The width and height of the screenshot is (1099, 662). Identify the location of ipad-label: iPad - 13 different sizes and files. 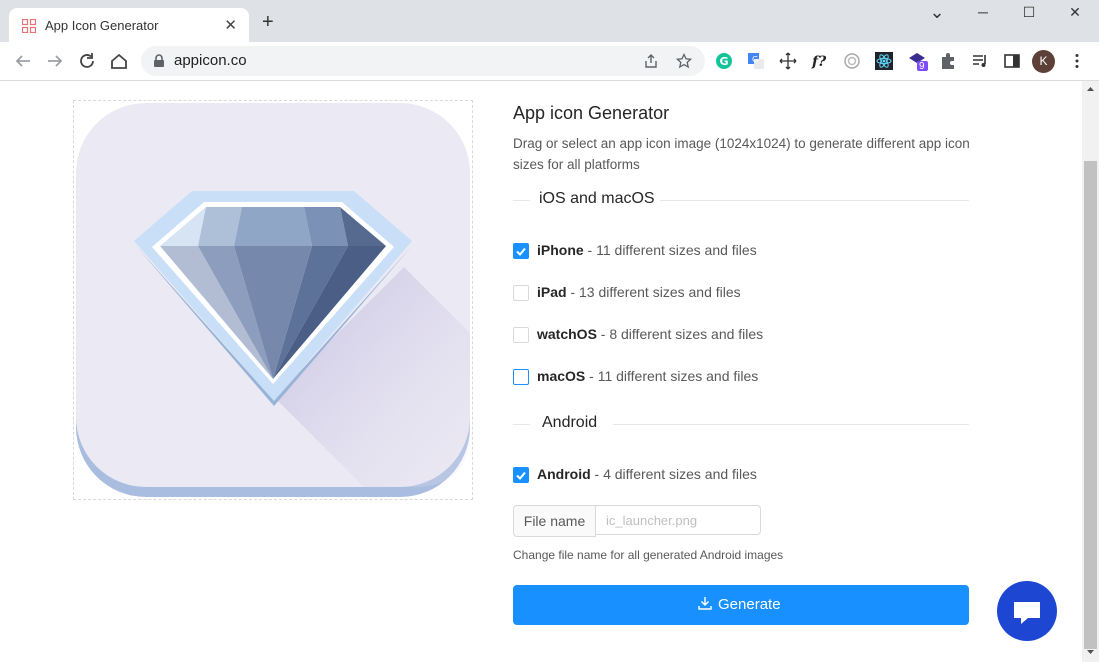
(639, 292).